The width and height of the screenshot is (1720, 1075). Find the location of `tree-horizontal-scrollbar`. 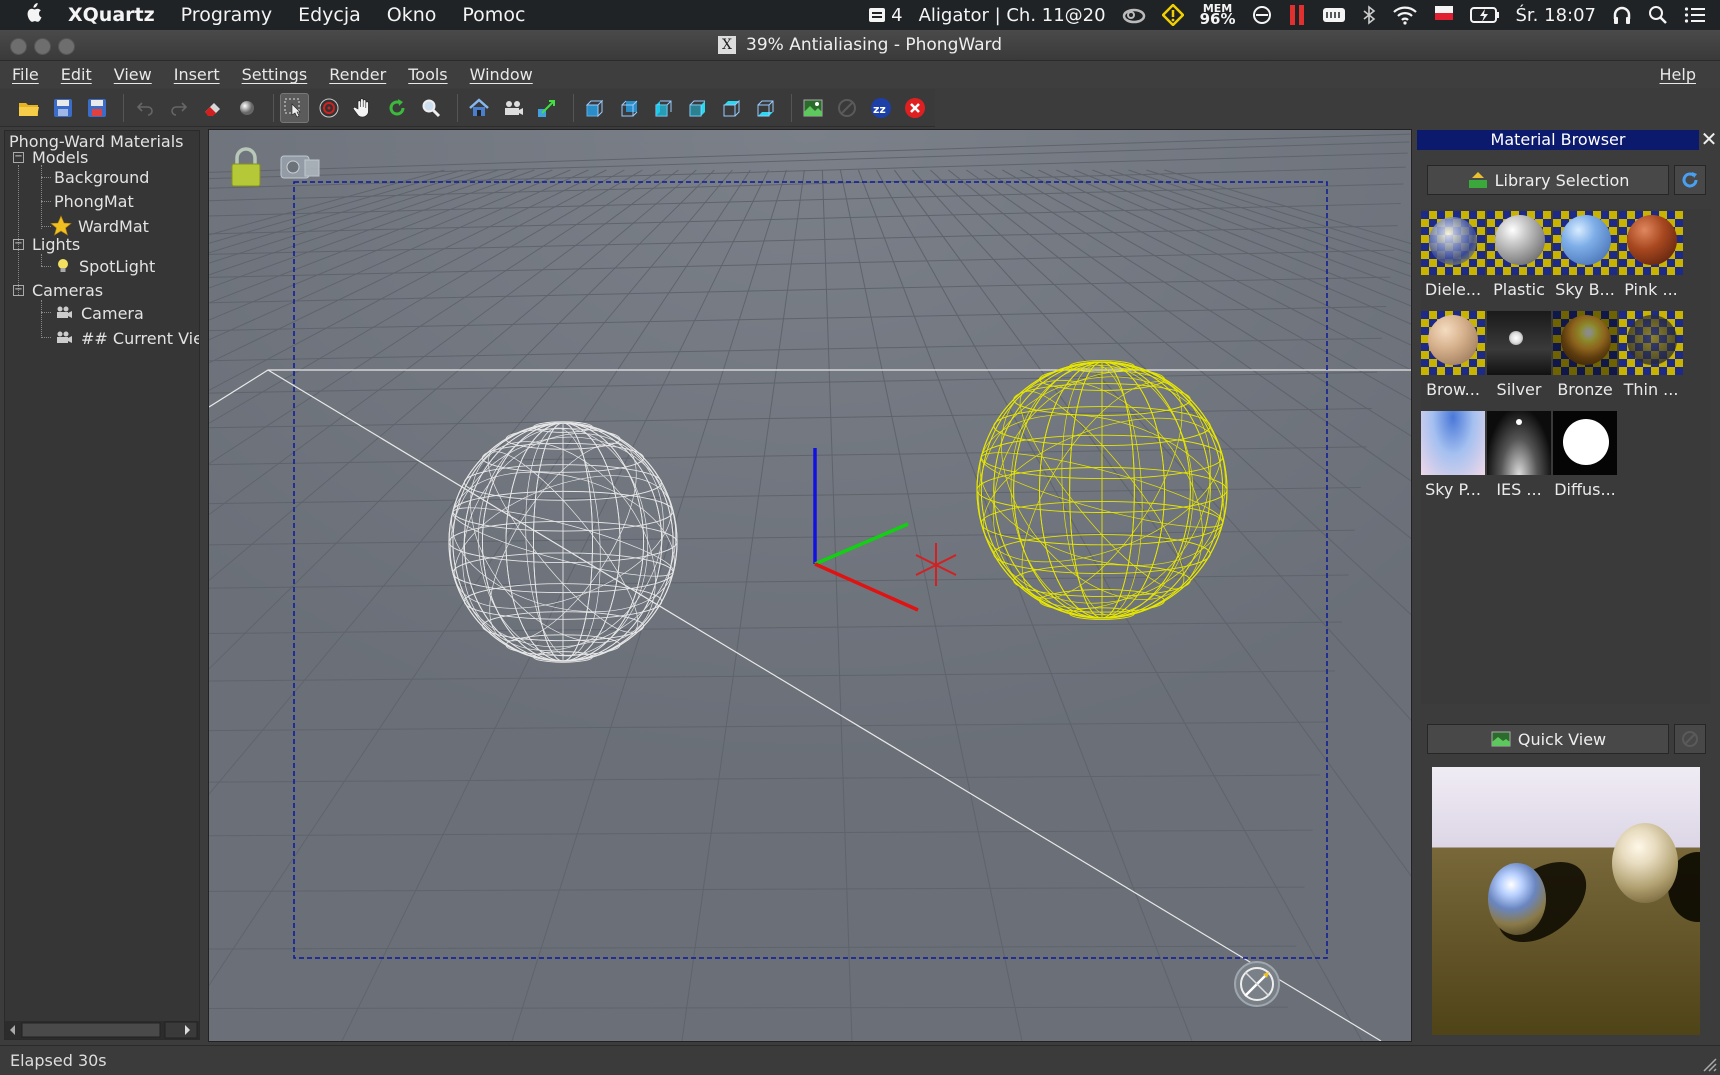

tree-horizontal-scrollbar is located at coordinates (102, 1030).